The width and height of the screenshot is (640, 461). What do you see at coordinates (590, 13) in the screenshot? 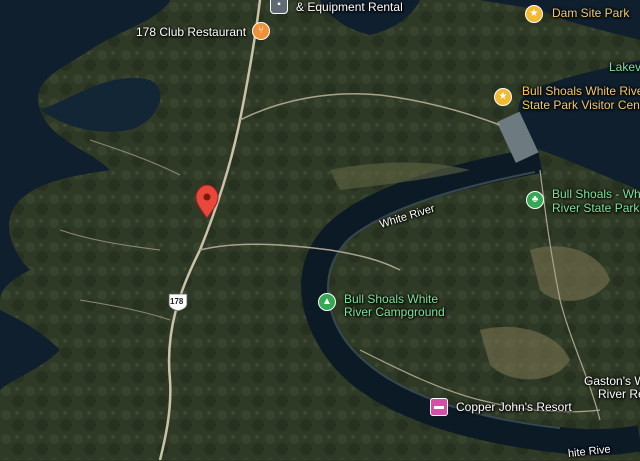
I see `dam-site-park-label: Dam Site Park` at bounding box center [590, 13].